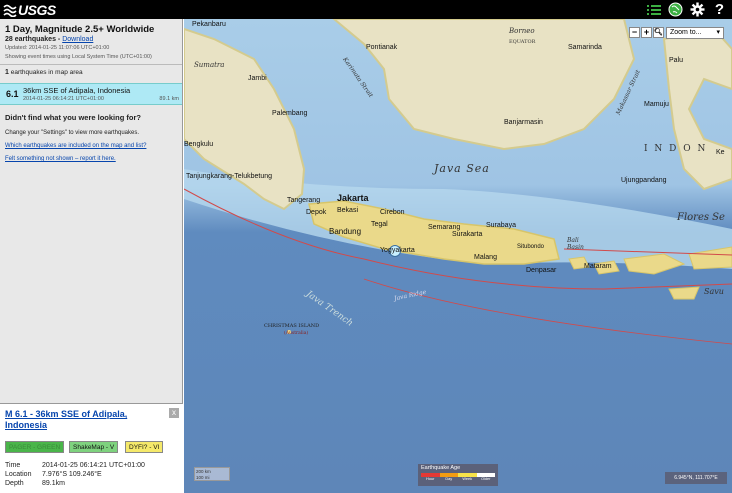  Describe the element at coordinates (203, 477) in the screenshot. I see `scale-mi: 100 mi` at that location.